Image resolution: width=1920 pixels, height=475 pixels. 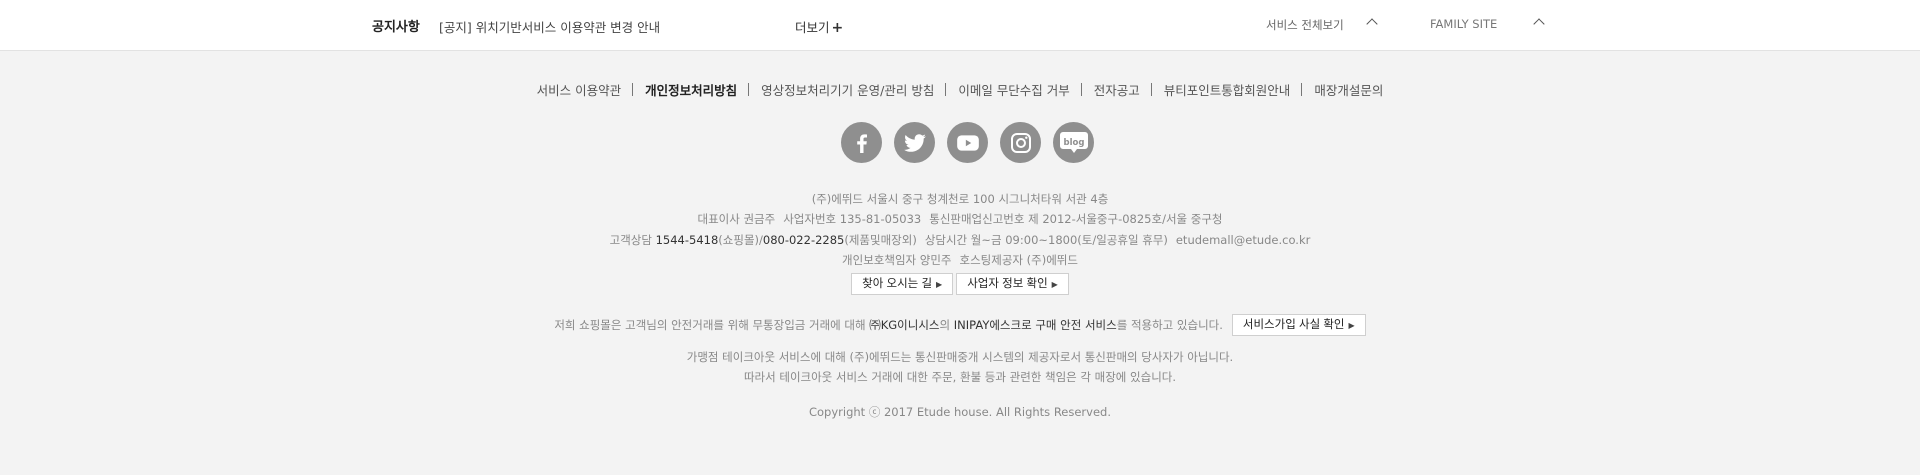 What do you see at coordinates (1463, 24) in the screenshot?
I see `family-site-toggle: FAMILY SITE` at bounding box center [1463, 24].